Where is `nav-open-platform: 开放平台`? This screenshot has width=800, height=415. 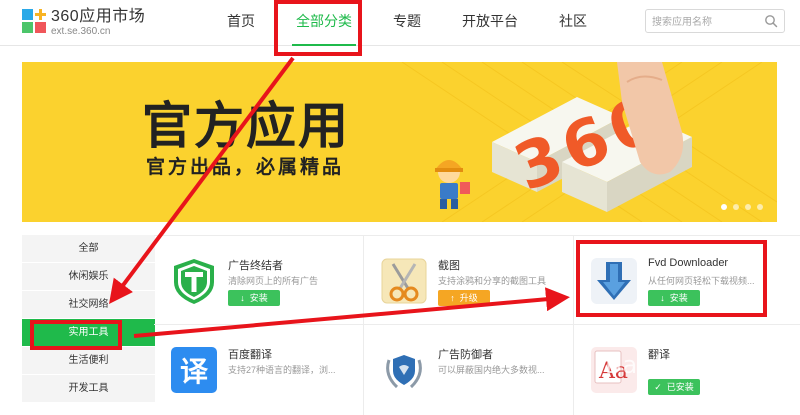 nav-open-platform: 开放平台 is located at coordinates (490, 23).